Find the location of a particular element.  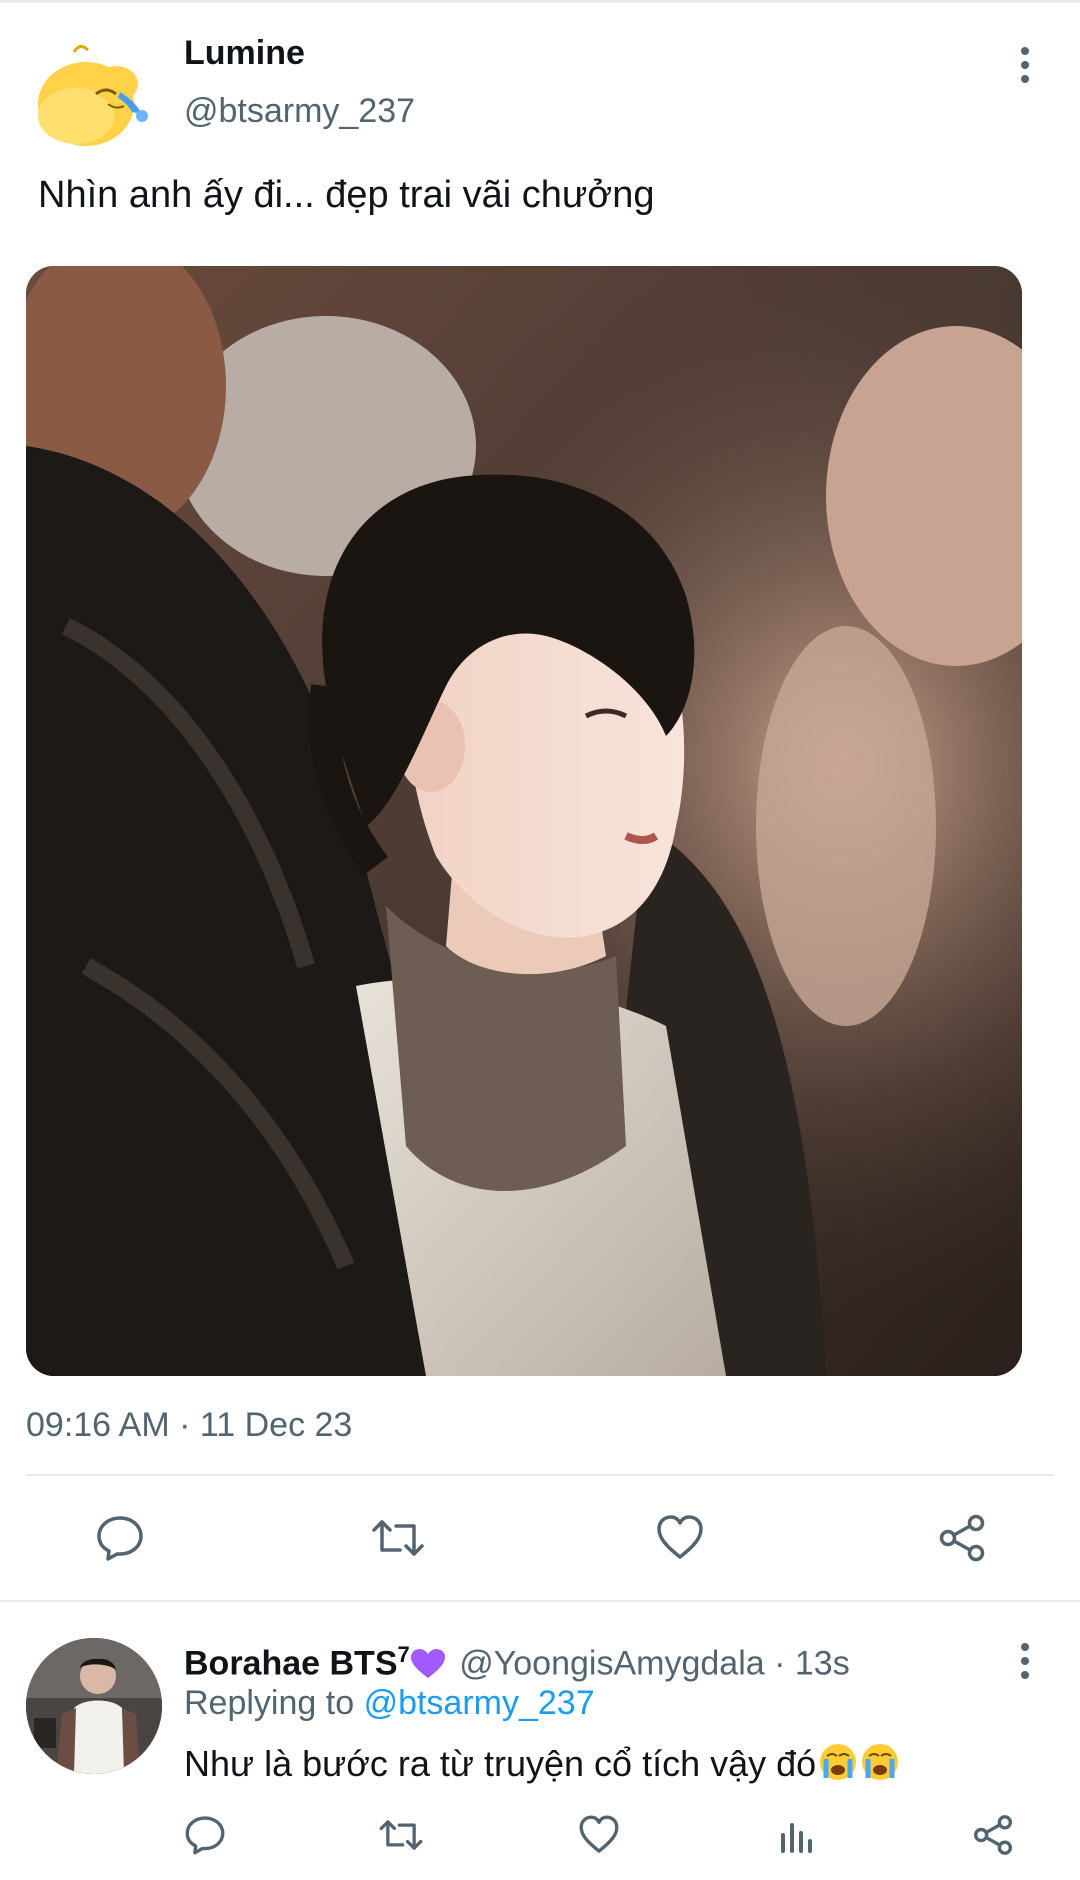

replying-prefix: Replying to is located at coordinates (269, 1703).